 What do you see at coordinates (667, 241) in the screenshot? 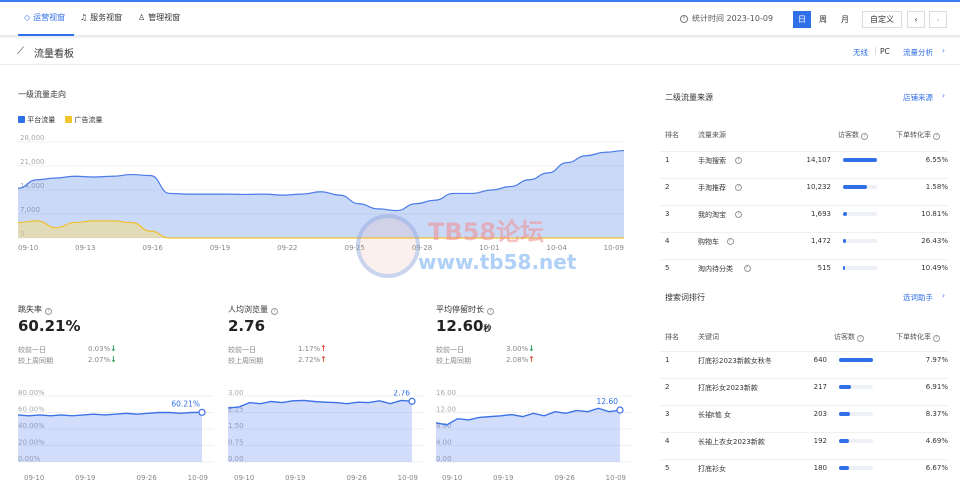
I see `row-rank: 4` at bounding box center [667, 241].